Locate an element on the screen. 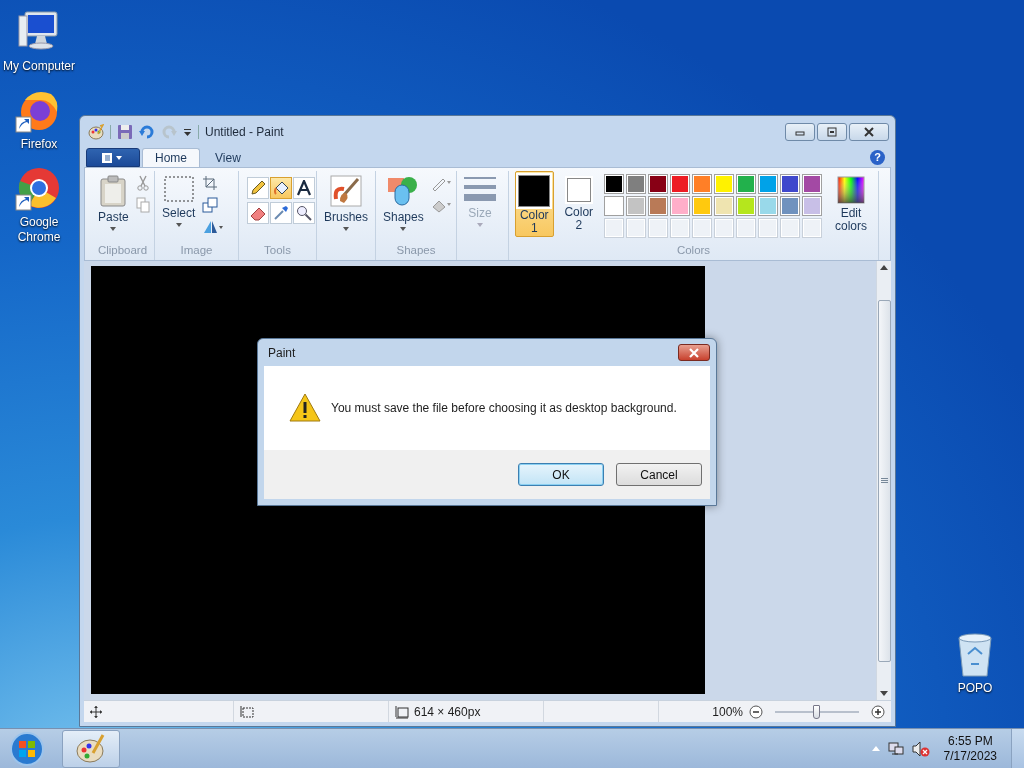 The height and width of the screenshot is (768, 1024). group-label: Clipboard is located at coordinates (122, 251).